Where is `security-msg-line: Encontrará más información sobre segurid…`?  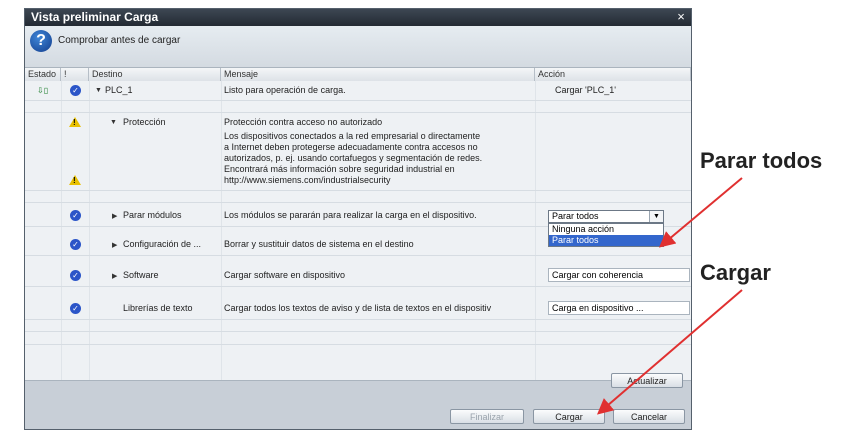 security-msg-line: Encontrará más información sobre segurid… is located at coordinates (339, 169).